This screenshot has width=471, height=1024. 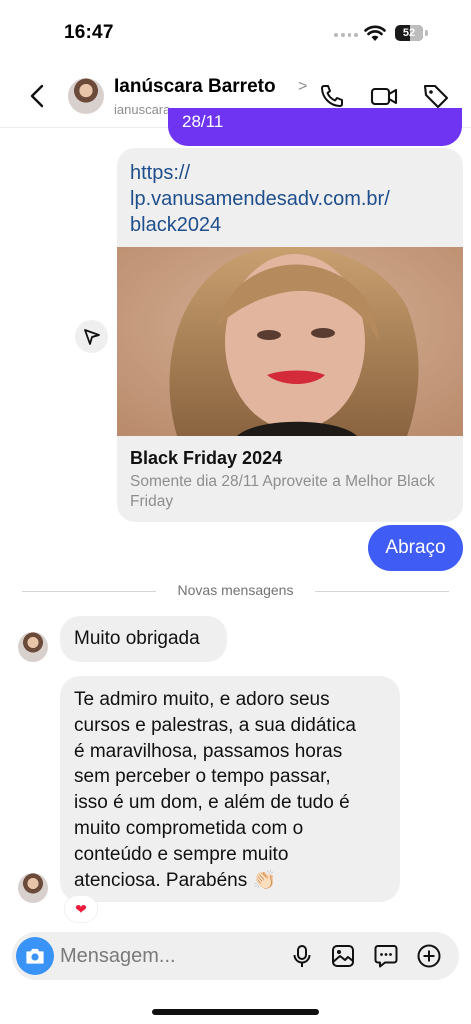 I want to click on status-time: 16:47, so click(x=89, y=32).